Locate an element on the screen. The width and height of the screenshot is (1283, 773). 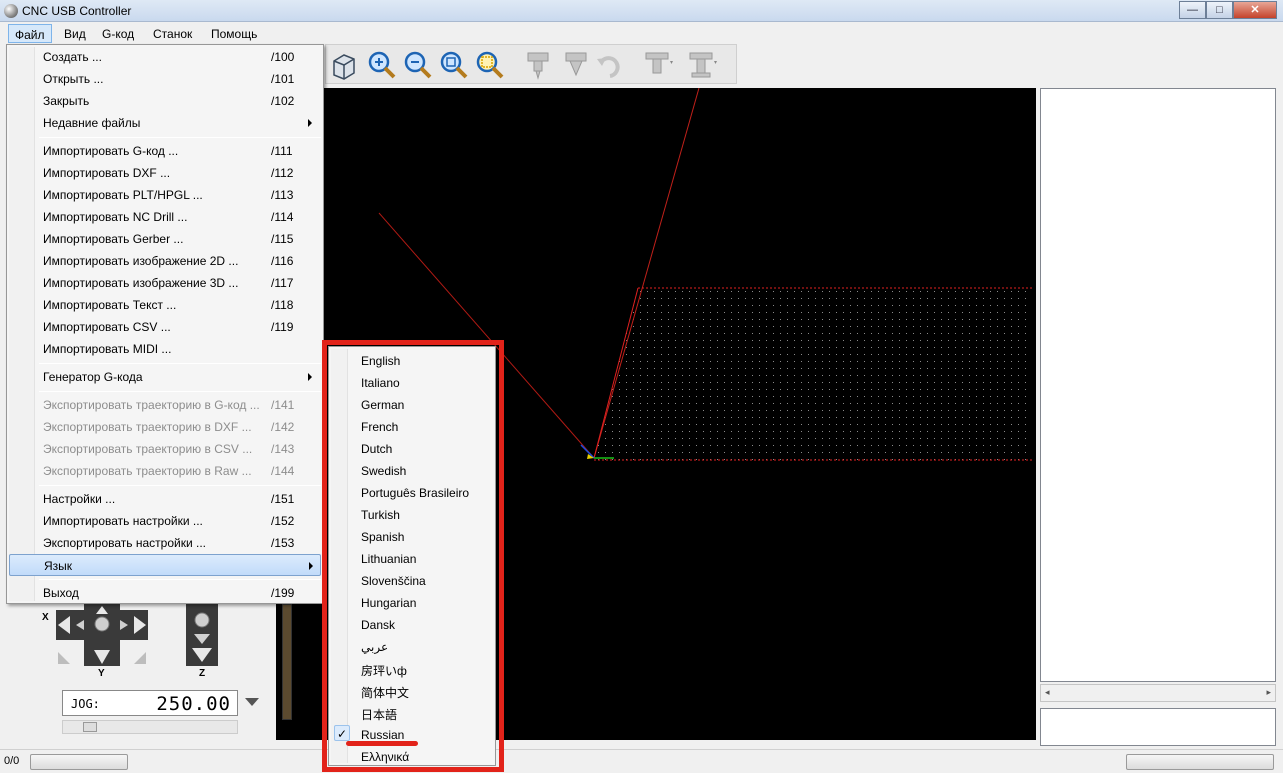
window-controls: — □ ✕ is located at coordinates (1228, 10).